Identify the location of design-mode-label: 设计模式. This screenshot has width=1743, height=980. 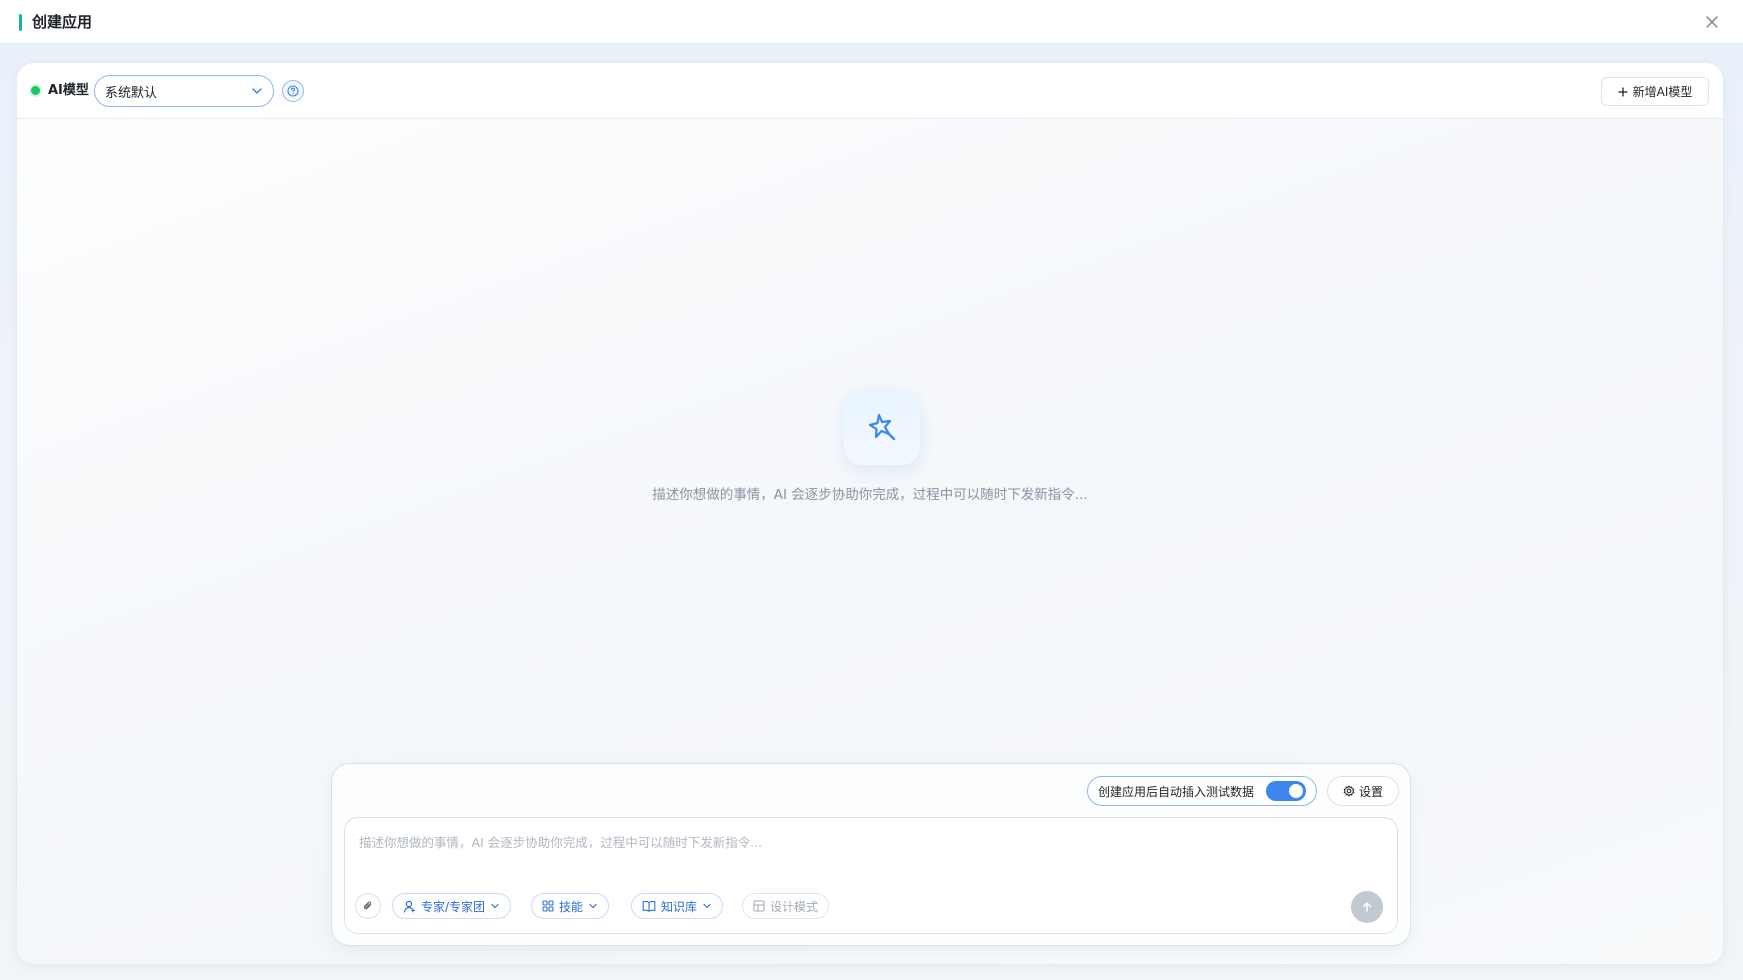
(794, 906).